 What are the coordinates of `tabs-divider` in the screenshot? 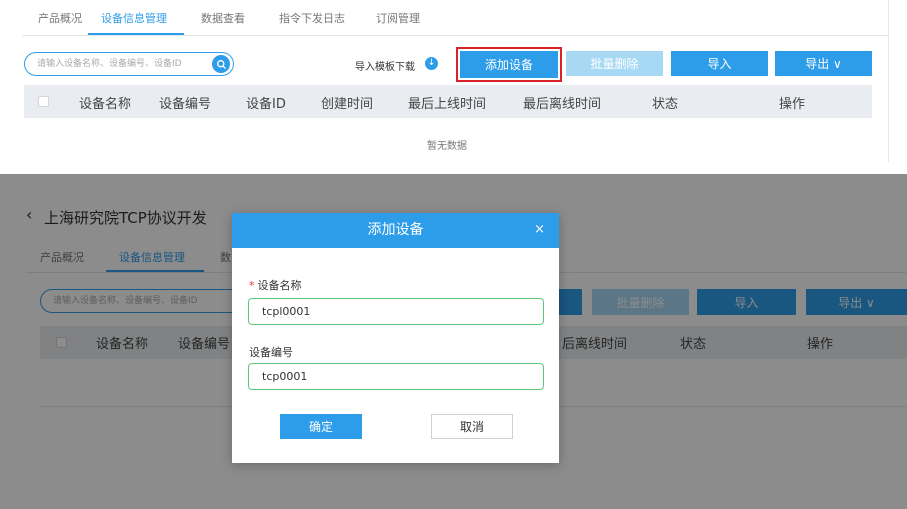 It's located at (455, 35).